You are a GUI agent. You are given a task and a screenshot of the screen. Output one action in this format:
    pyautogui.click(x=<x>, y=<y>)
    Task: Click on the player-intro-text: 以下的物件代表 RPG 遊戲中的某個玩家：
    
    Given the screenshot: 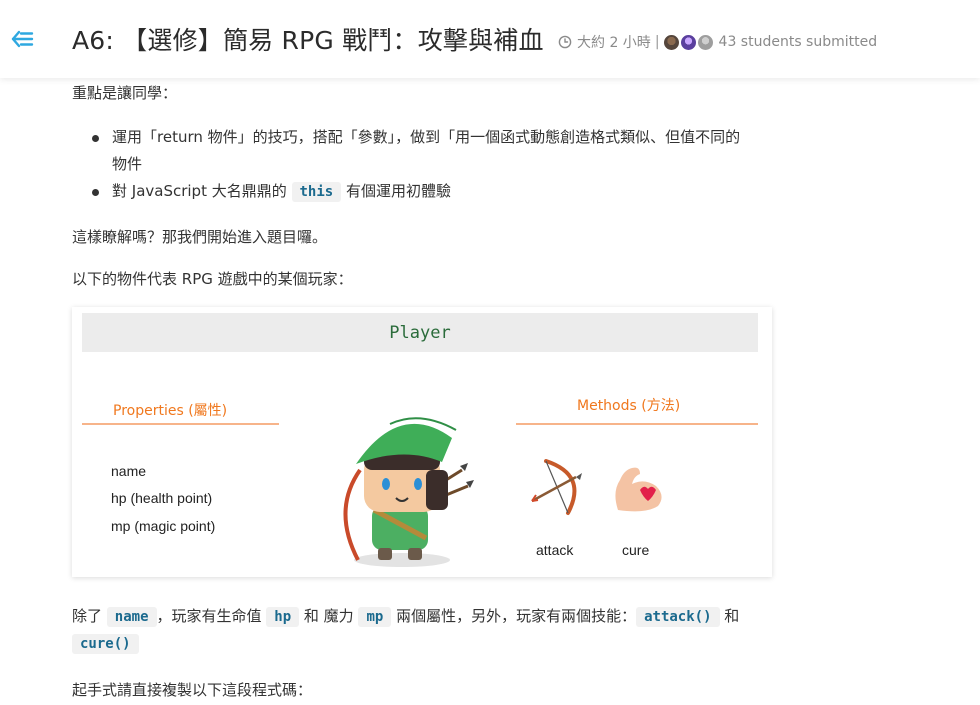 What is the action you would take?
    pyautogui.click(x=212, y=279)
    